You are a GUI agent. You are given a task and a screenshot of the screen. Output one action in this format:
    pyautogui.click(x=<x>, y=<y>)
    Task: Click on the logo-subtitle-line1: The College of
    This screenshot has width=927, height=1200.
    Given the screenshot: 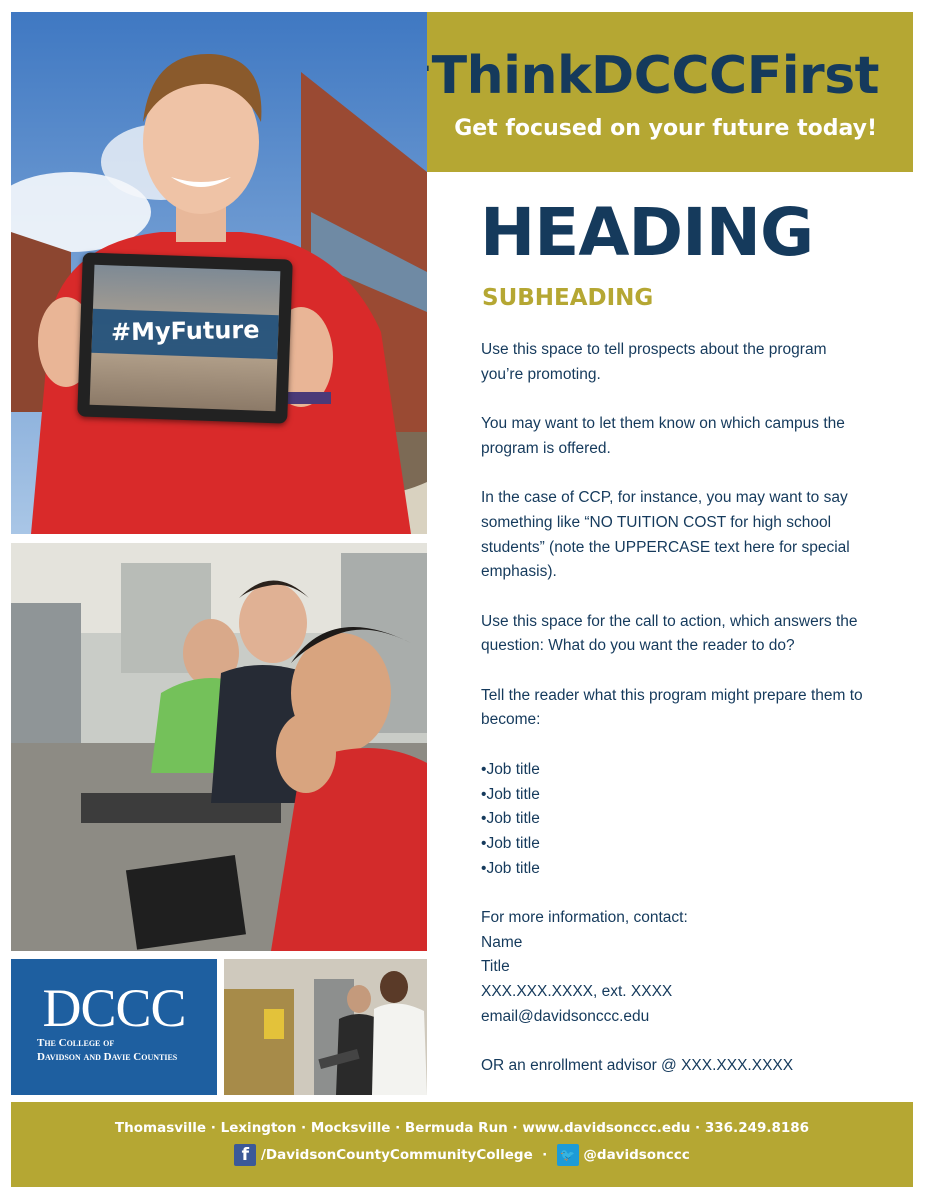 What is the action you would take?
    pyautogui.click(x=76, y=1043)
    